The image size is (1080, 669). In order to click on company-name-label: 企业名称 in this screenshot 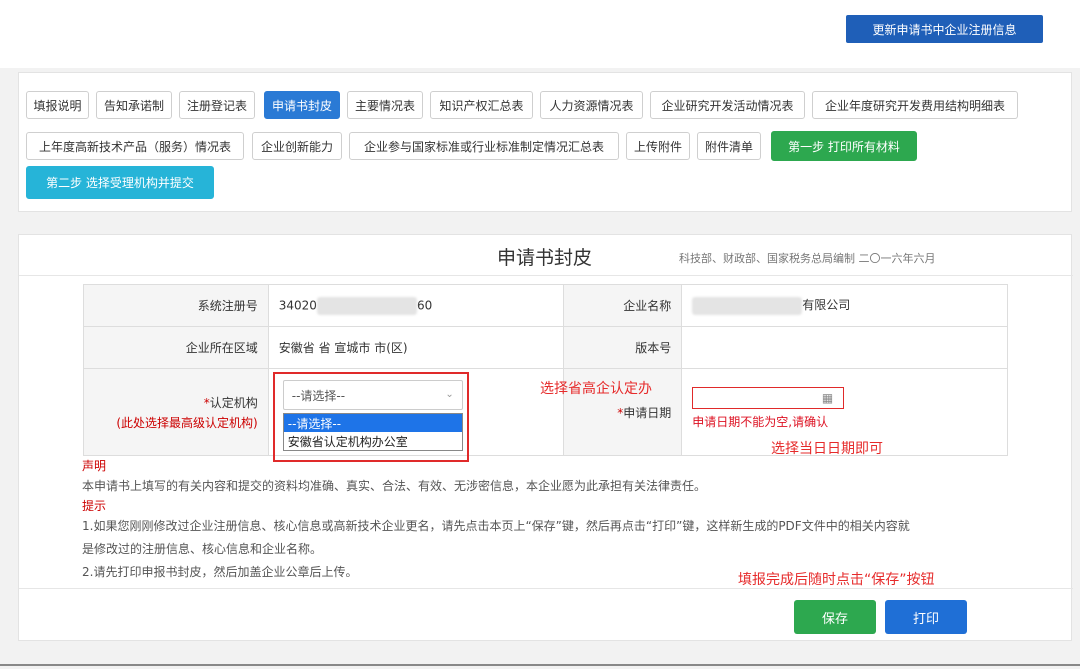, I will do `click(623, 305)`.